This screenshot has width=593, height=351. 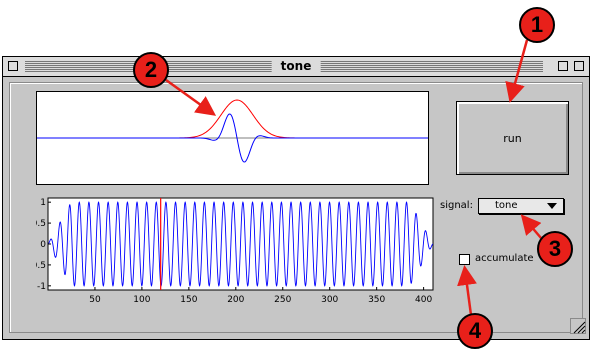 I want to click on callout-4: 4, so click(x=475, y=331).